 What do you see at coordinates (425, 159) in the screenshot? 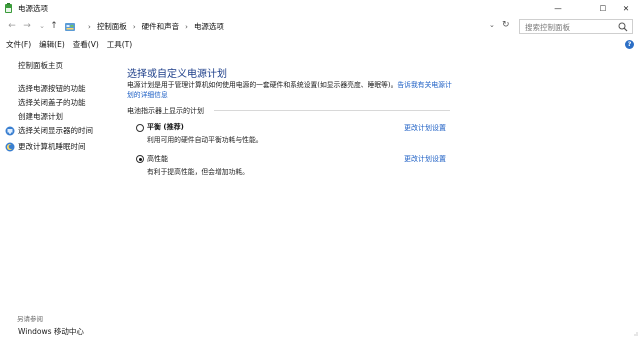
I see `plan-high-performance-change-settings-link: 更改计划设置` at bounding box center [425, 159].